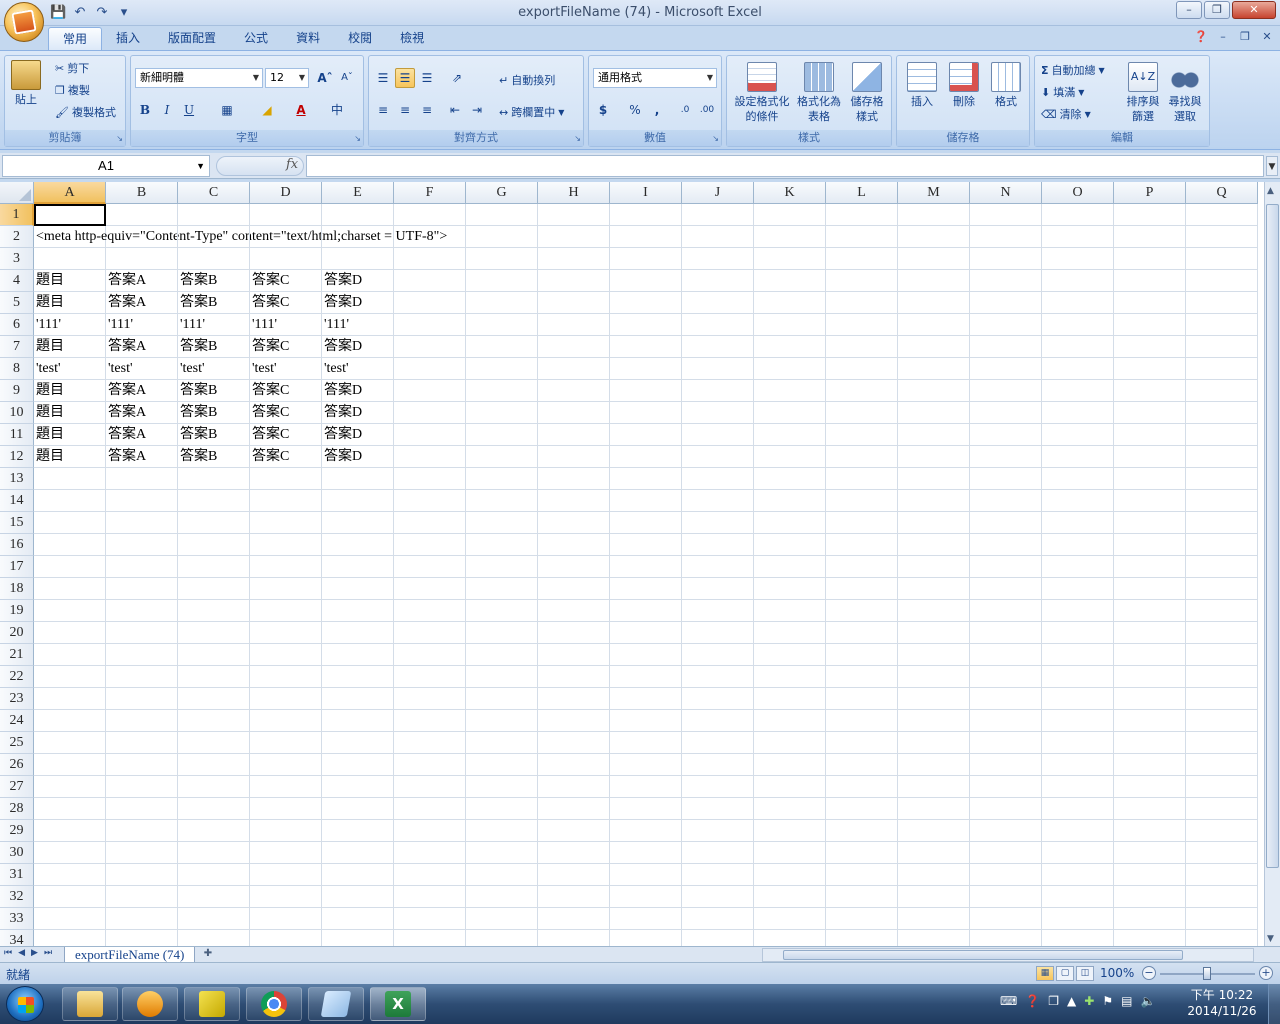 This screenshot has height=1024, width=1280. Describe the element at coordinates (574, 853) in the screenshot. I see `cell-H30` at that location.